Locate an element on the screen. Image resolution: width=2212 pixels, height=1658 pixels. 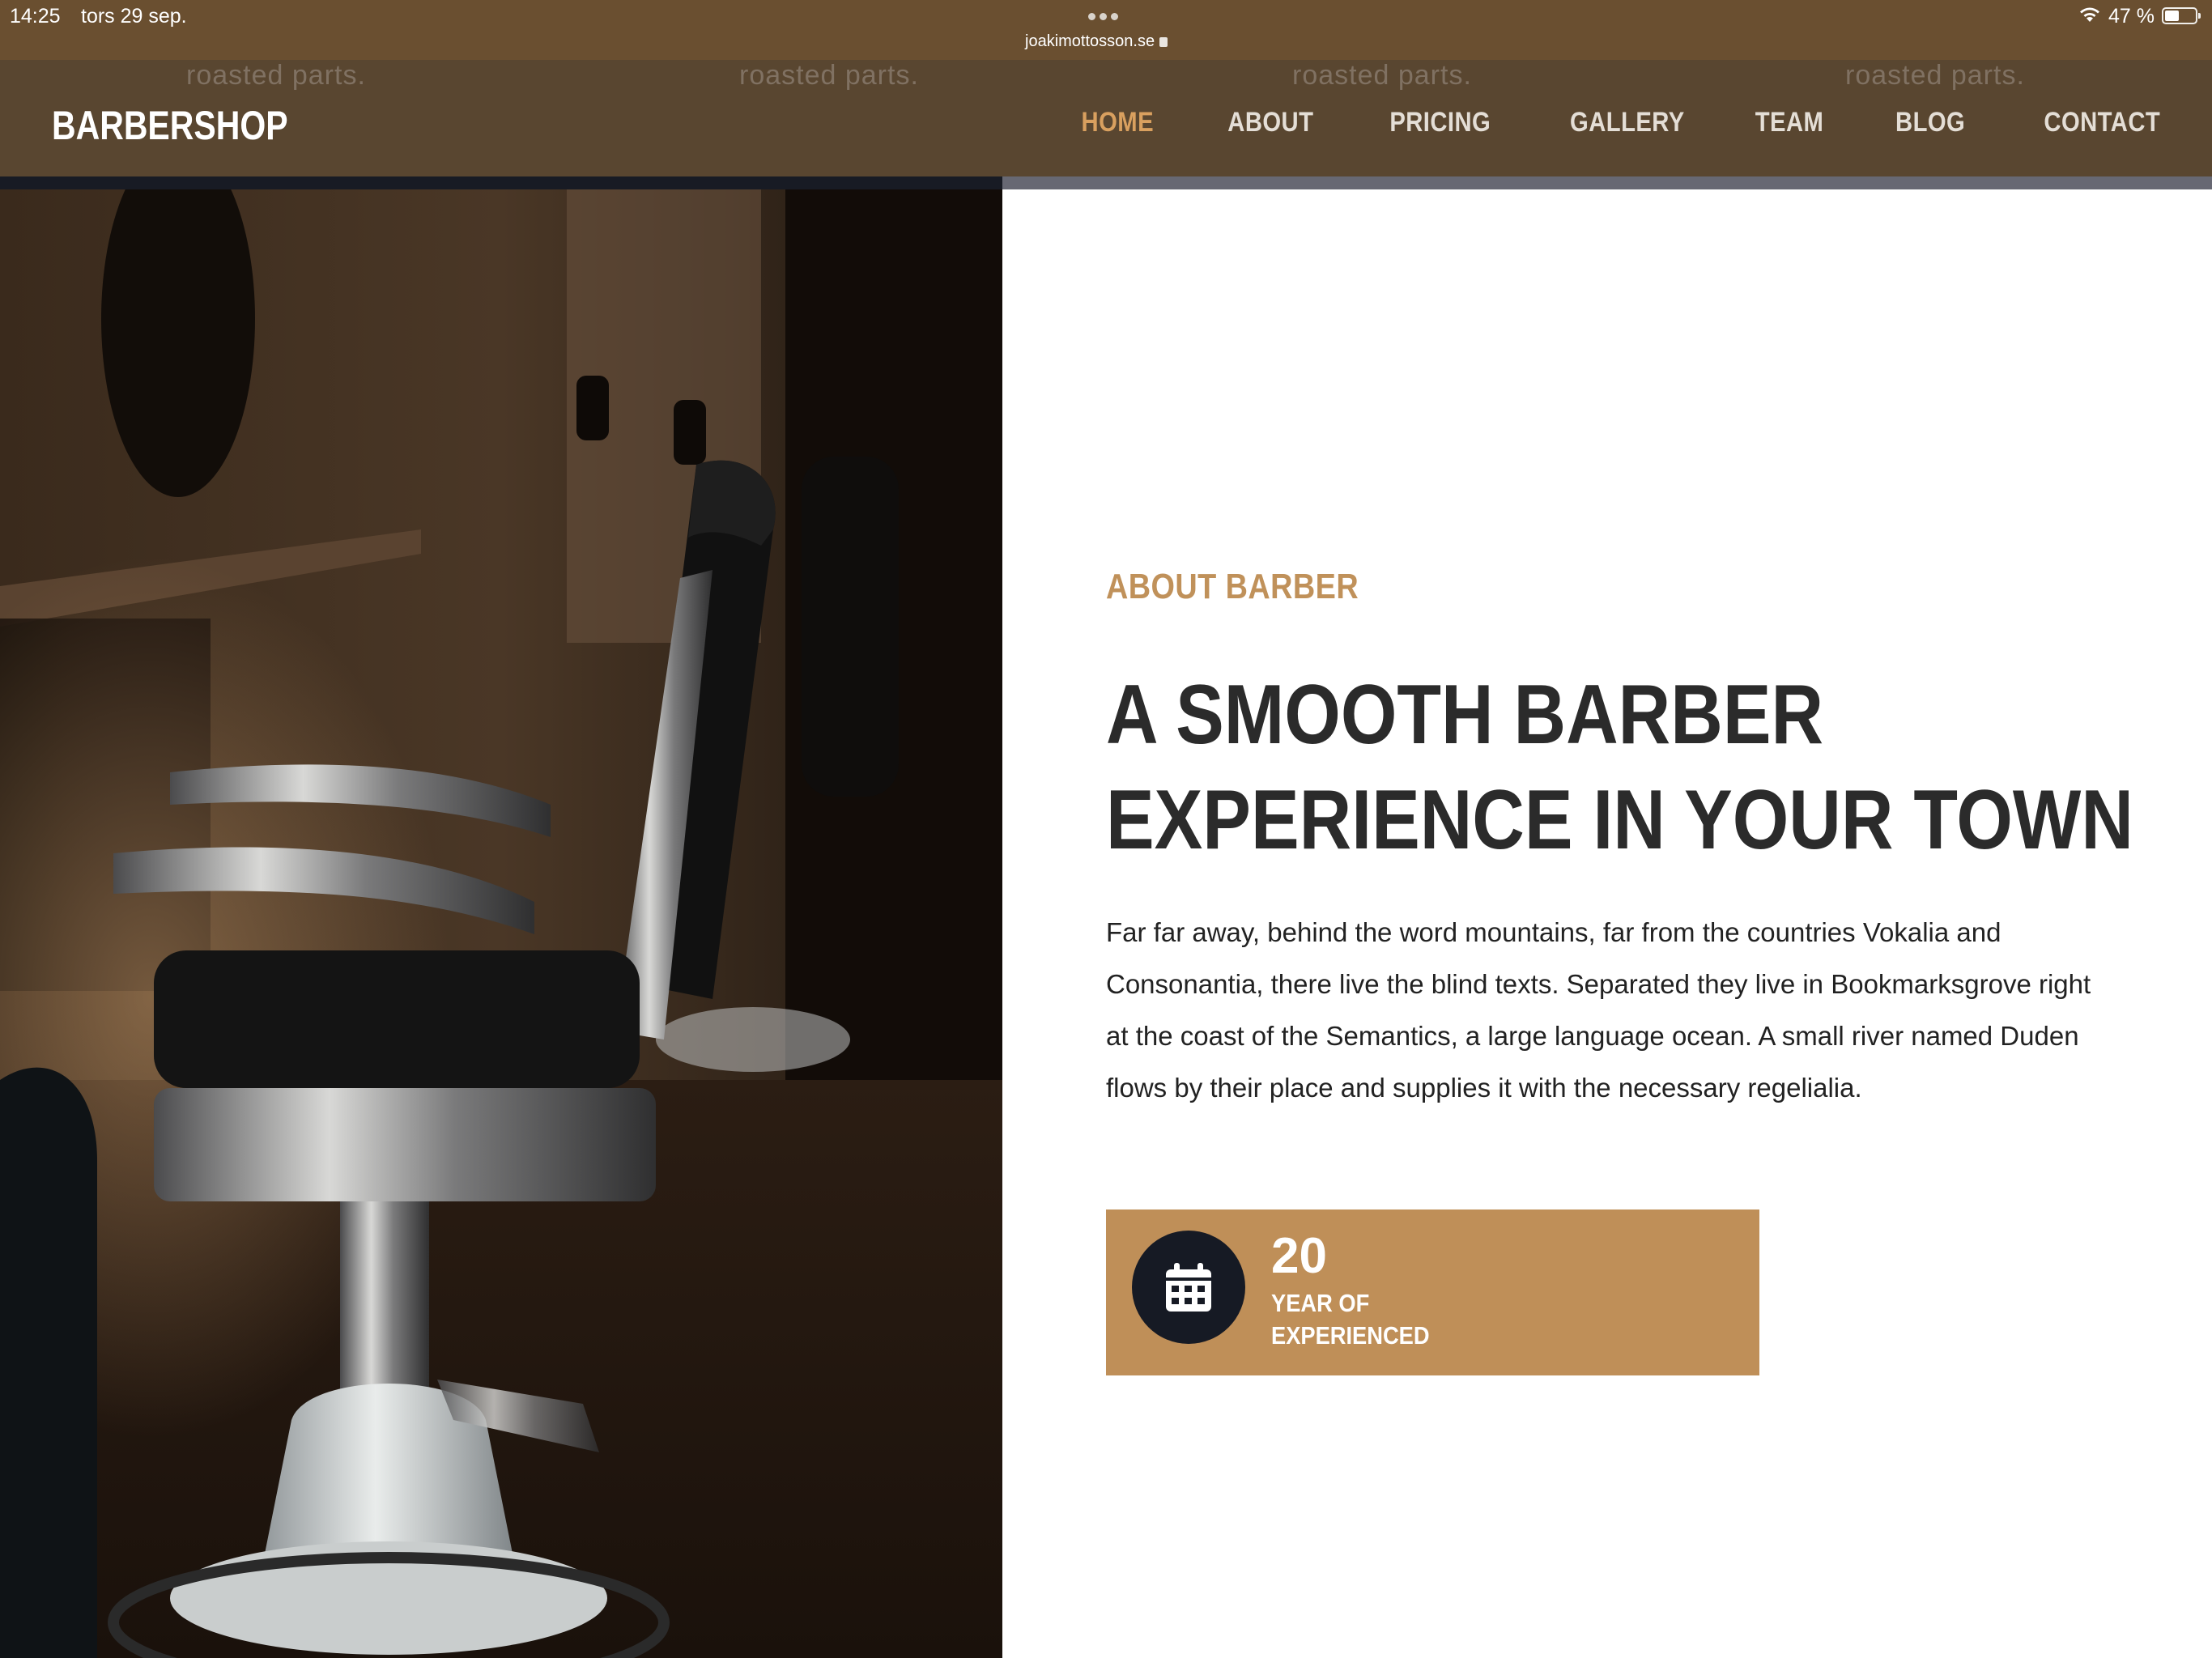
battery-icon is located at coordinates (2182, 15).